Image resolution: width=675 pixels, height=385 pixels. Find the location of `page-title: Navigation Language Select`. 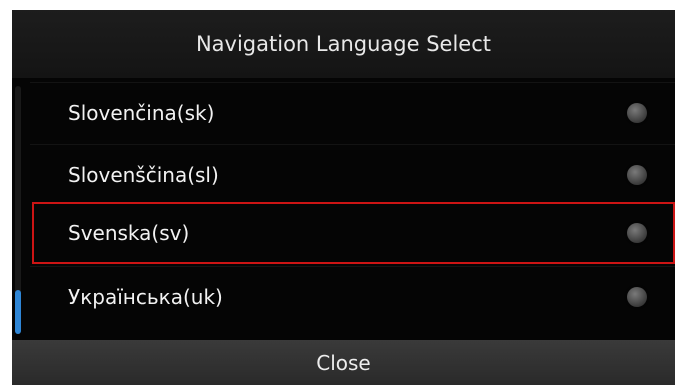

page-title: Navigation Language Select is located at coordinates (343, 44).